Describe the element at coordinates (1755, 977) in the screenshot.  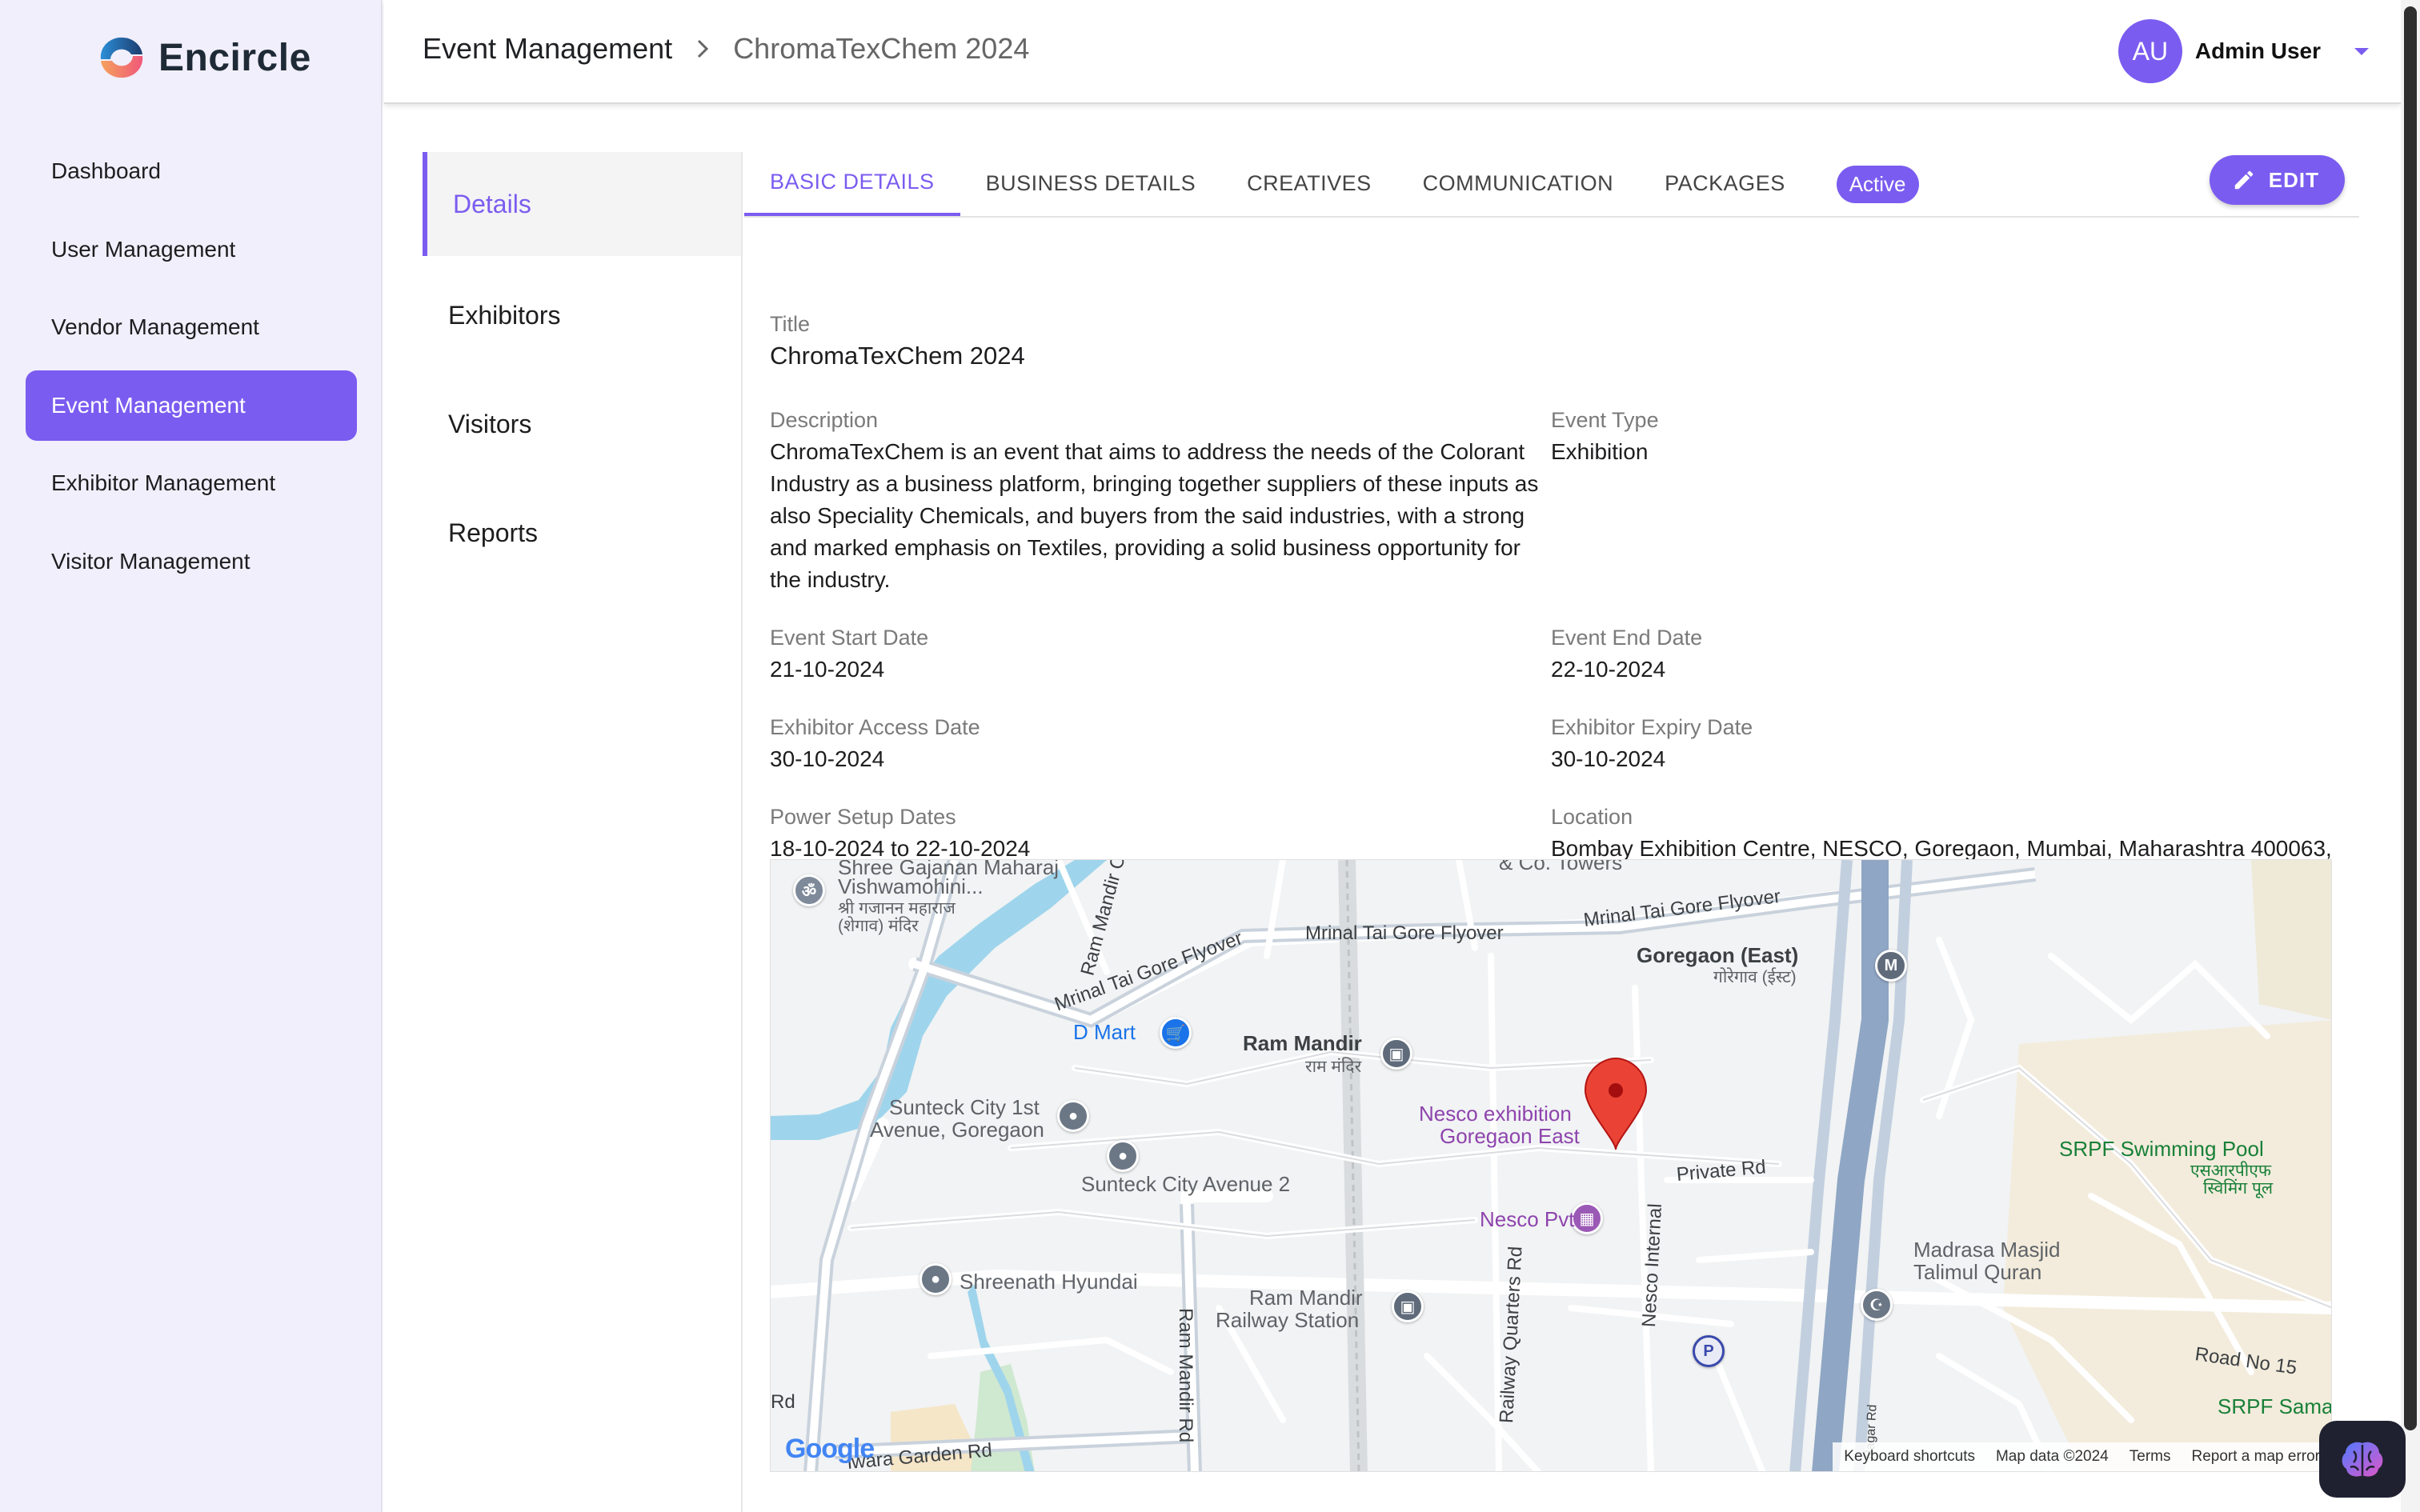
I see `map-label: गोरेगाव (ईस्ट)` at that location.